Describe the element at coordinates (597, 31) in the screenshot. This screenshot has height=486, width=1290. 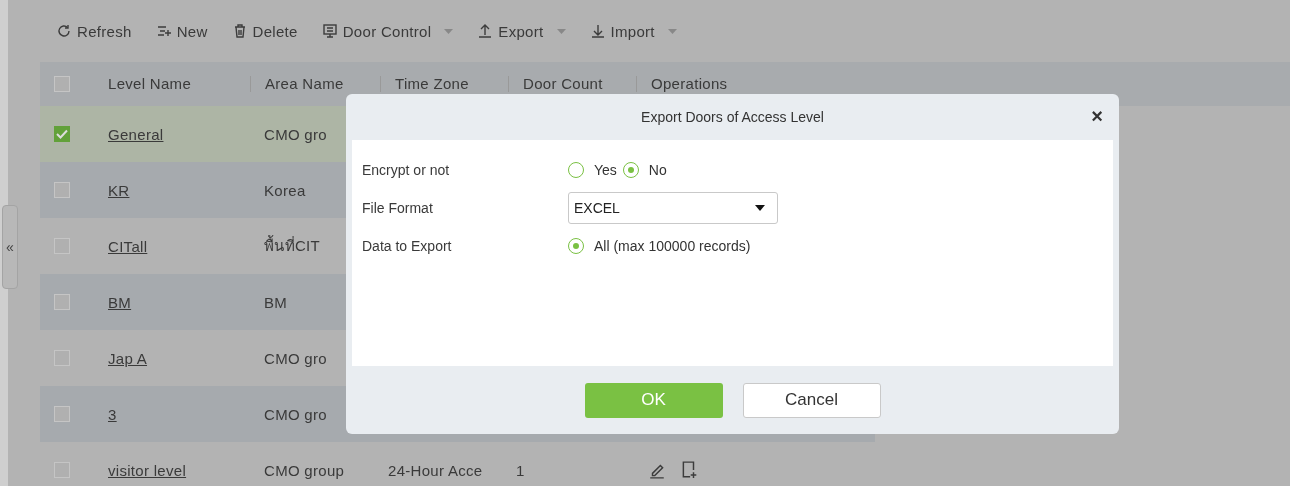
I see `download-icon` at that location.